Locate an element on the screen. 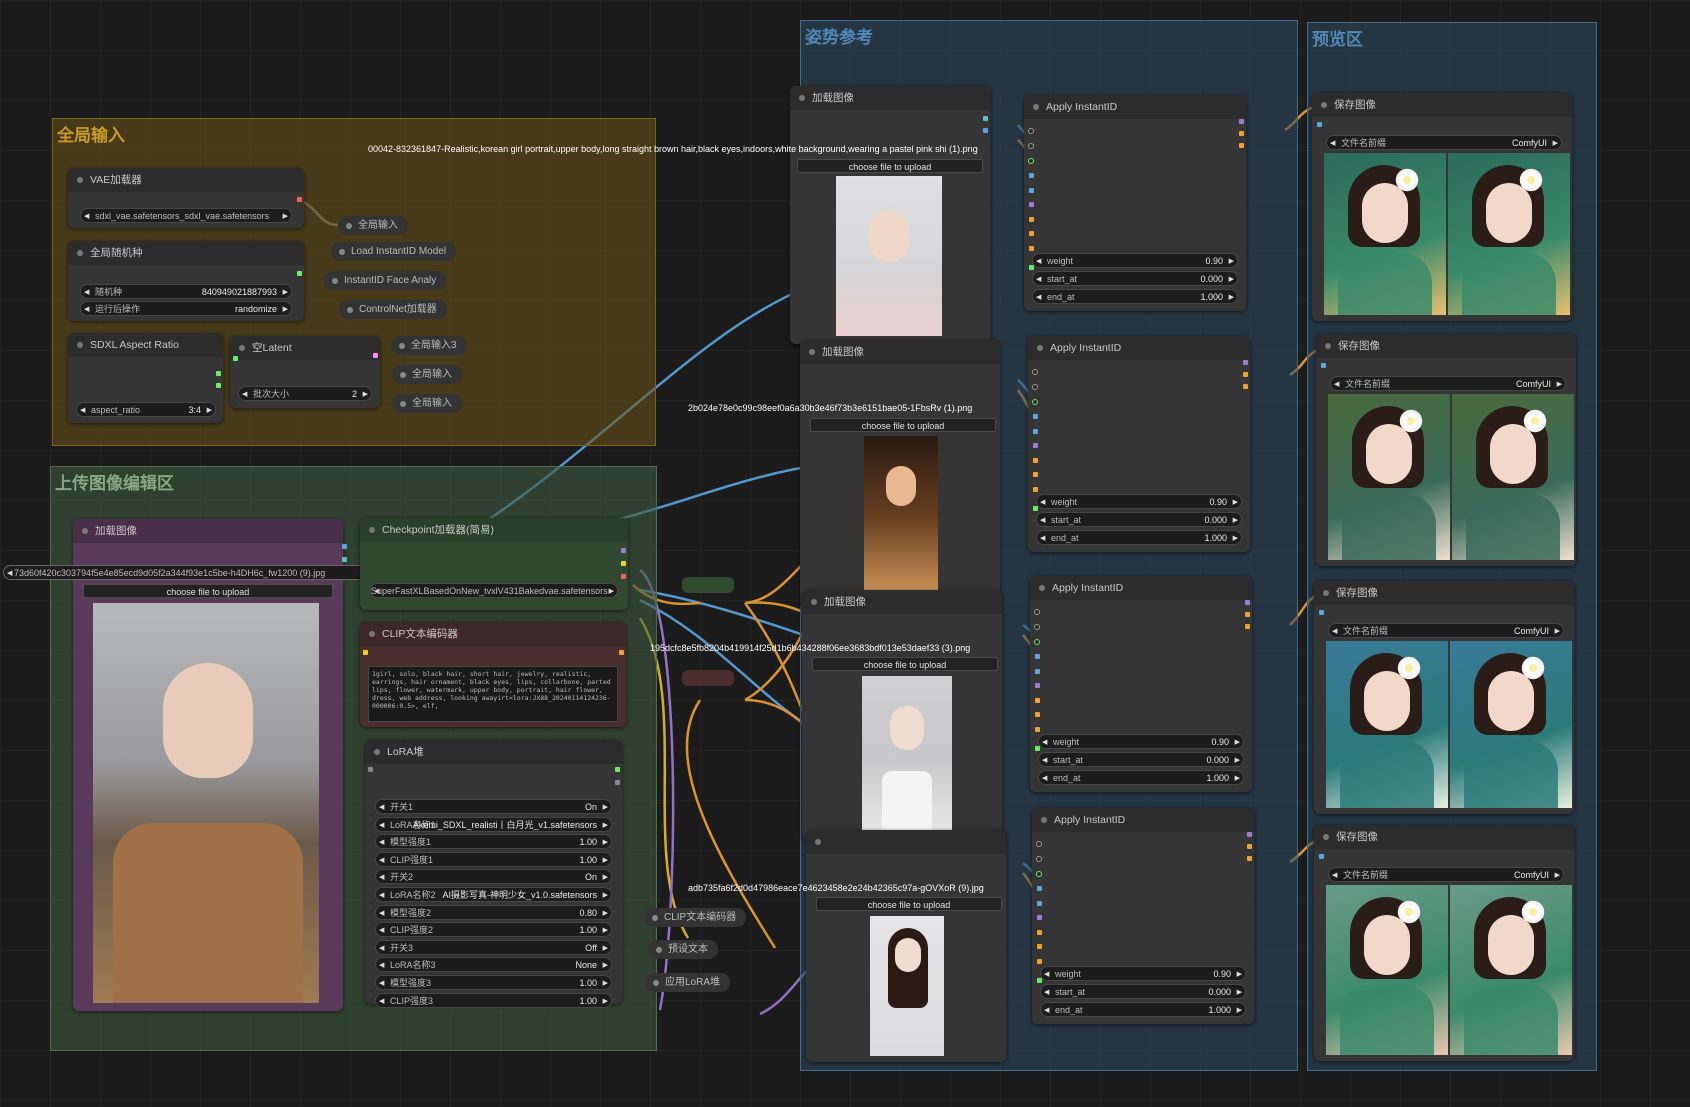  sdxl-aspect-ratio-node: SDXL Aspect Ratio aspect_ratio3:4 is located at coordinates (145, 378).